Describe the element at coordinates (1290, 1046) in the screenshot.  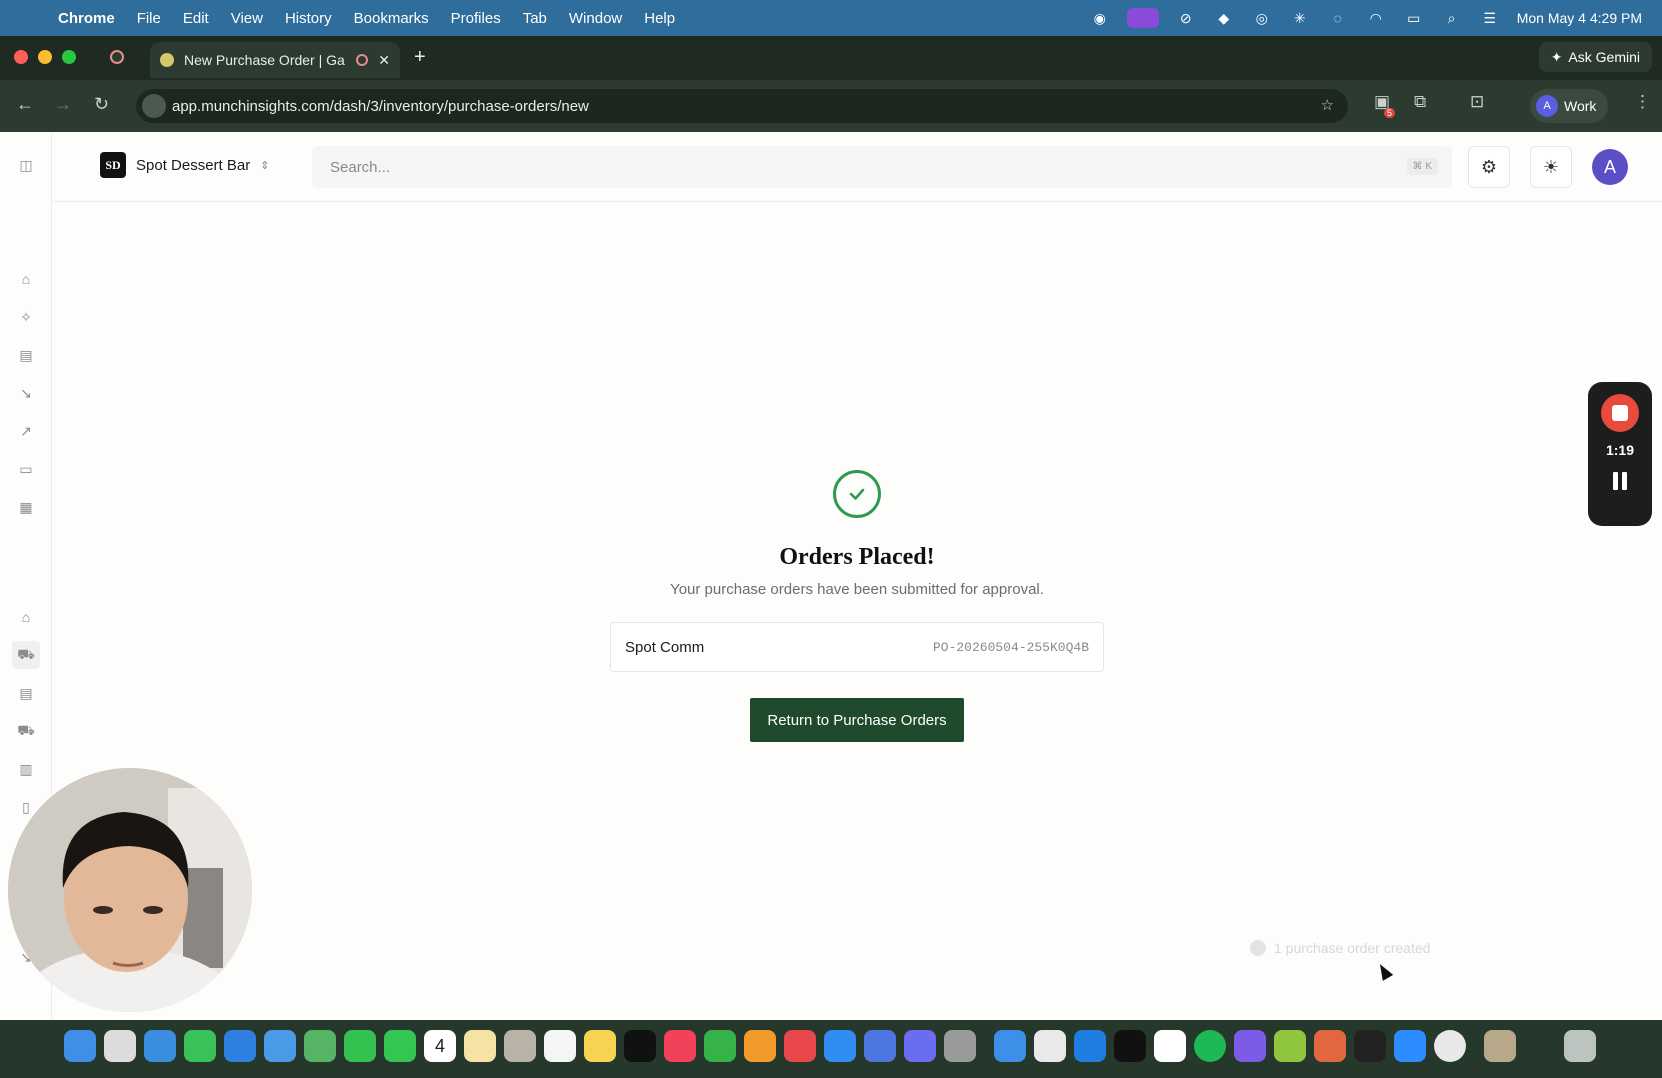
I see `chatgpt-icon` at that location.